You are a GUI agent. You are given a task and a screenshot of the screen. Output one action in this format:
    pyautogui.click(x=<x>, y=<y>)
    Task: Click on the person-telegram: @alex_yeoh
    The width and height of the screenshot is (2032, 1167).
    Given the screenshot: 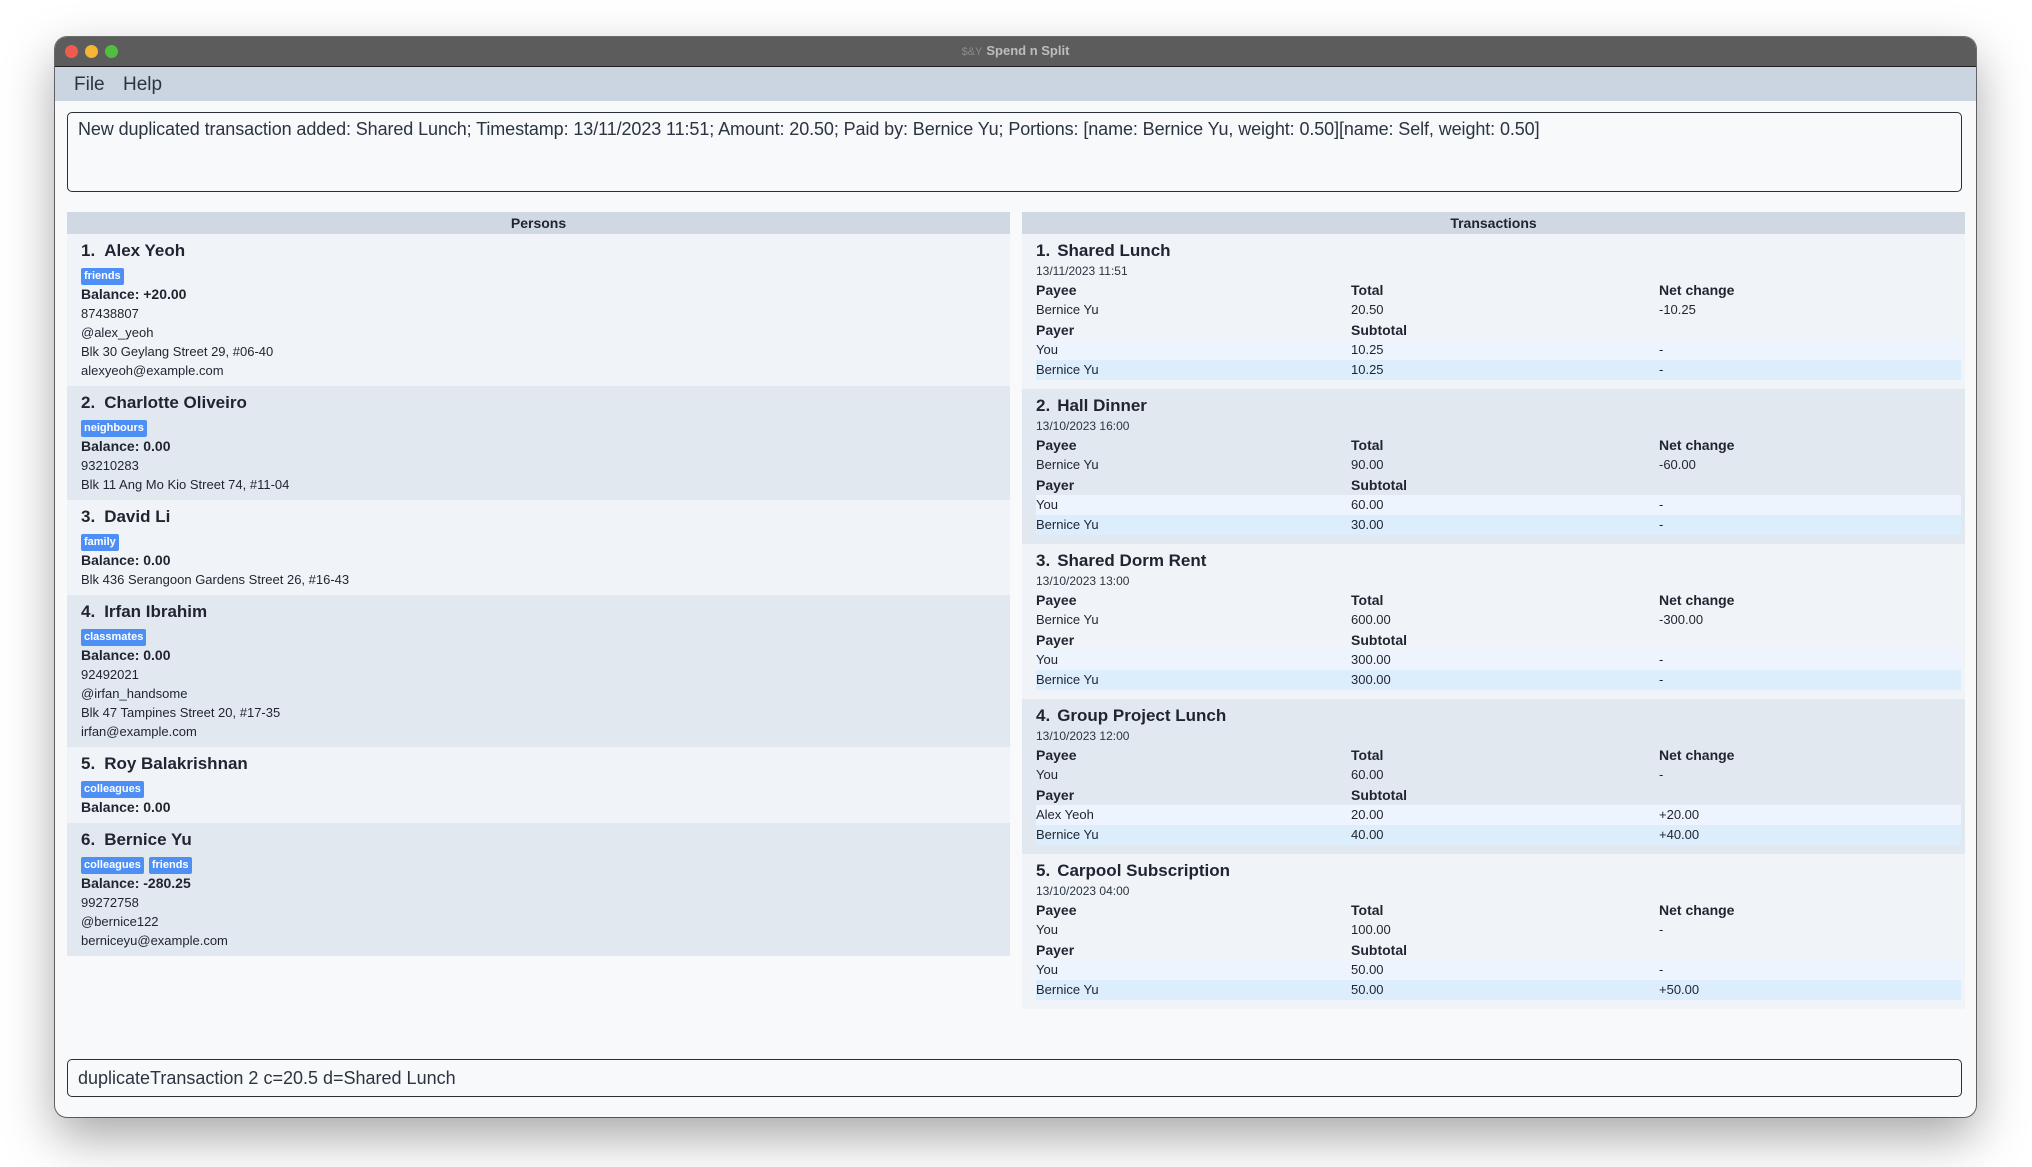 What is the action you would take?
    pyautogui.click(x=117, y=332)
    